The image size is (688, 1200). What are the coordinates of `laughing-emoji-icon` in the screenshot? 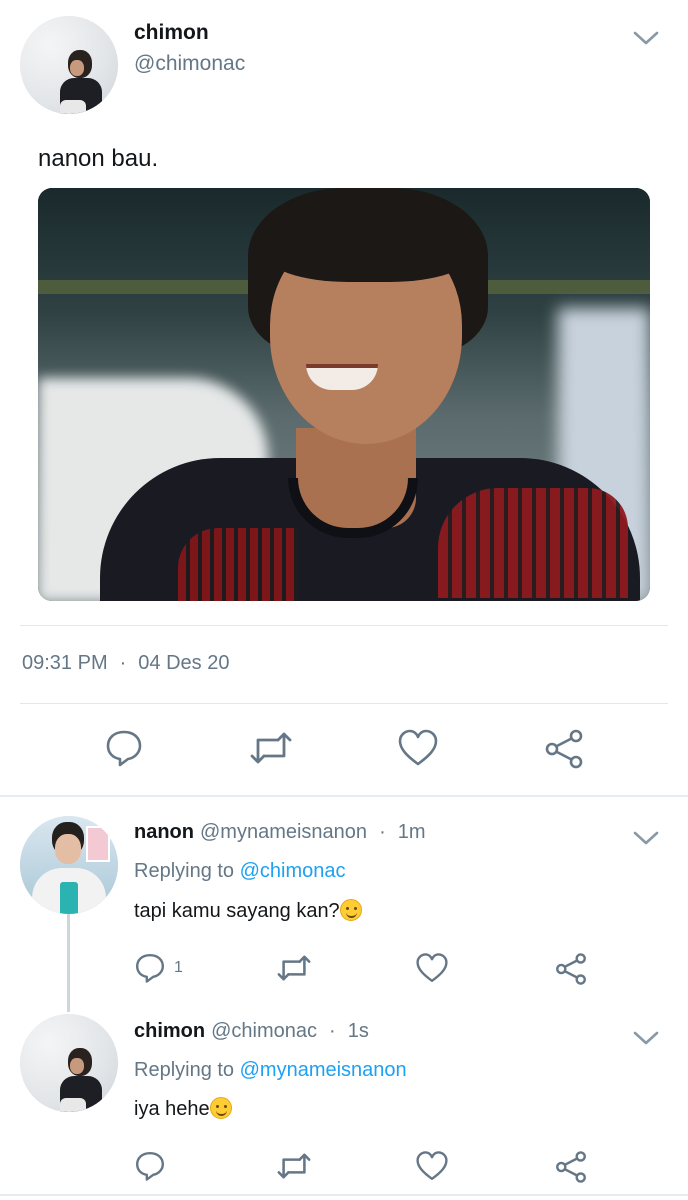 It's located at (350, 910).